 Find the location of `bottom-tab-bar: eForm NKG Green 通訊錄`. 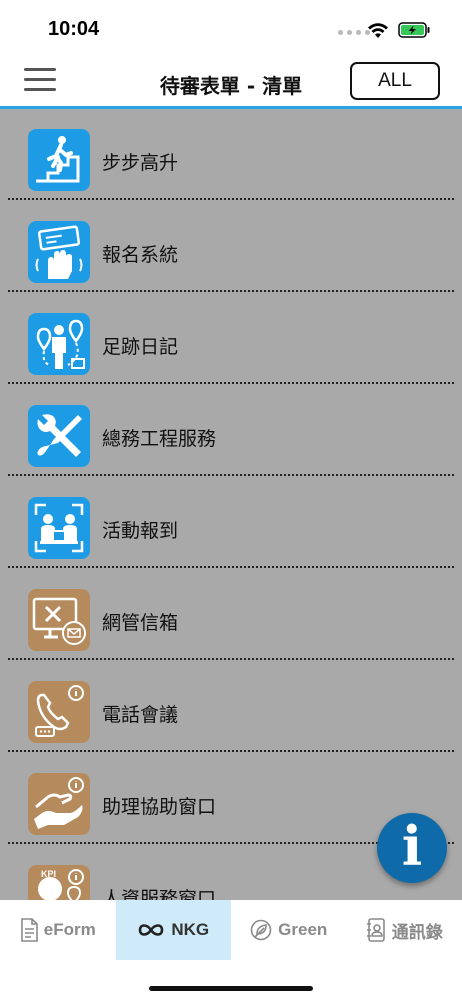

bottom-tab-bar: eForm NKG Green 通訊錄 is located at coordinates (231, 930).